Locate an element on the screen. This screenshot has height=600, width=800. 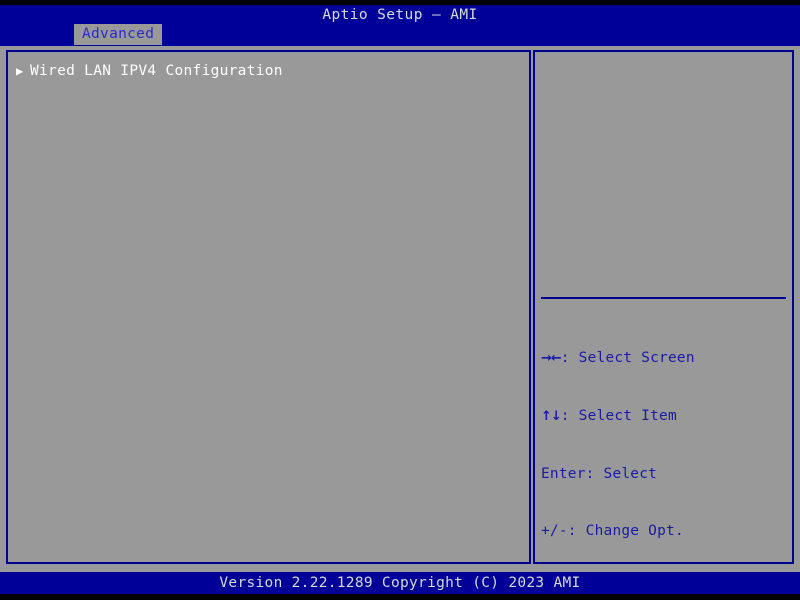
key-legend-label: +/-: Change Opt. is located at coordinates (612, 531).